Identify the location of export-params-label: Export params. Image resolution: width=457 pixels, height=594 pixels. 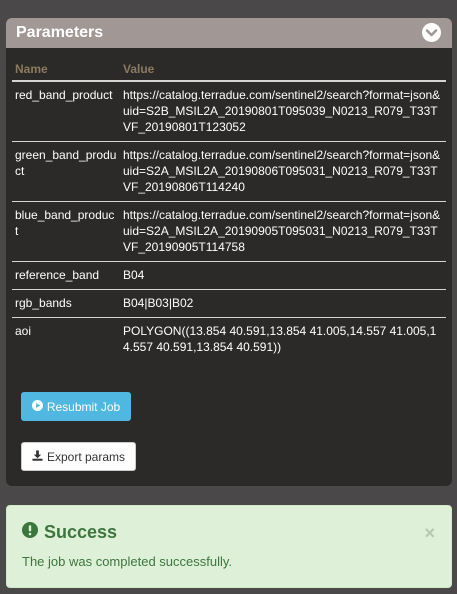
(86, 456).